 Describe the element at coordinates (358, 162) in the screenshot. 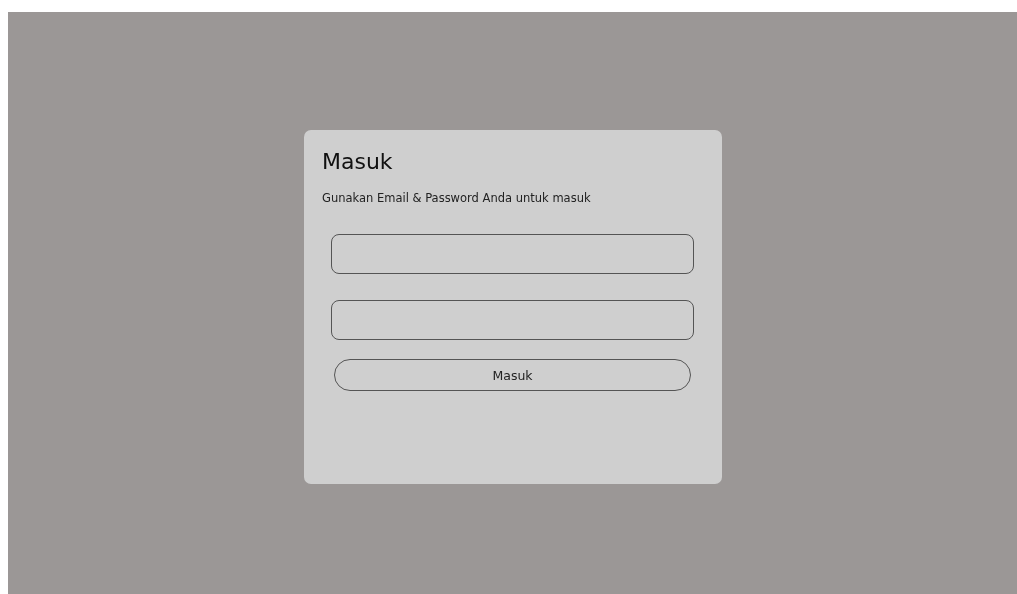

I see `card-title: Masuk` at that location.